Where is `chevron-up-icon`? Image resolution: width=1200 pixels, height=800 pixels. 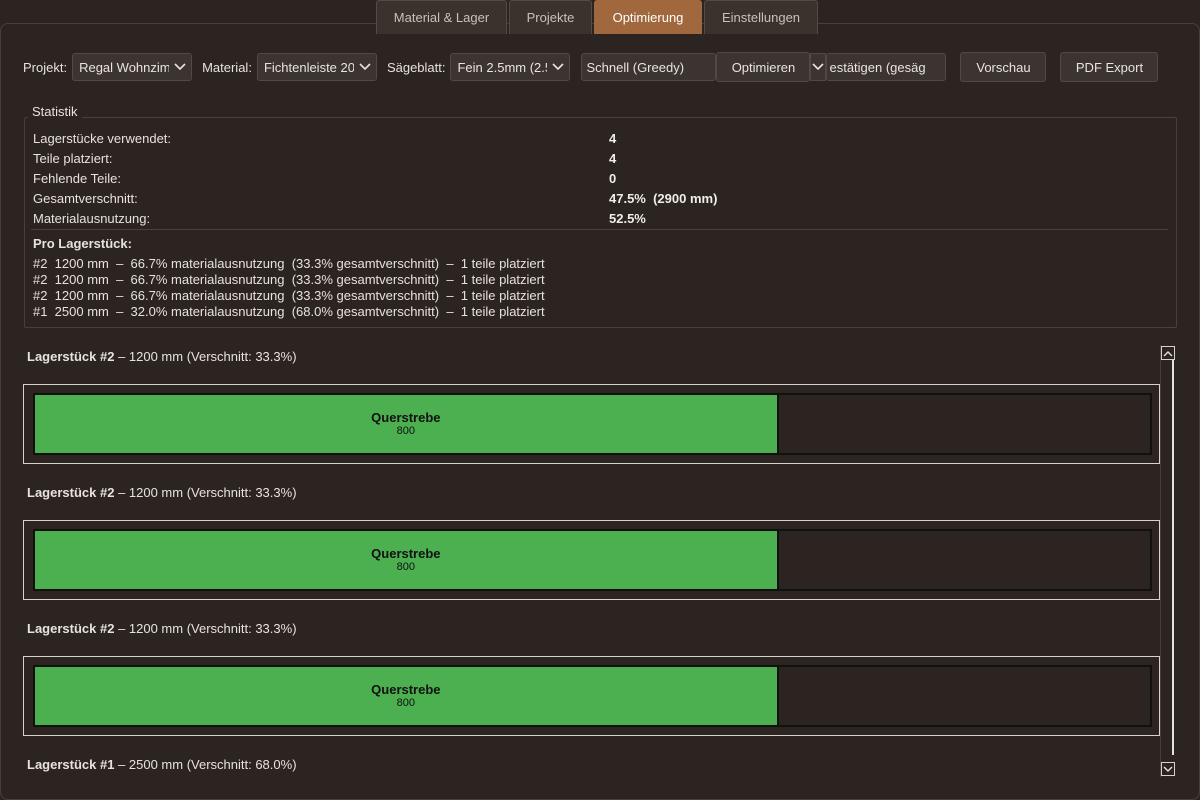
chevron-up-icon is located at coordinates (1168, 353).